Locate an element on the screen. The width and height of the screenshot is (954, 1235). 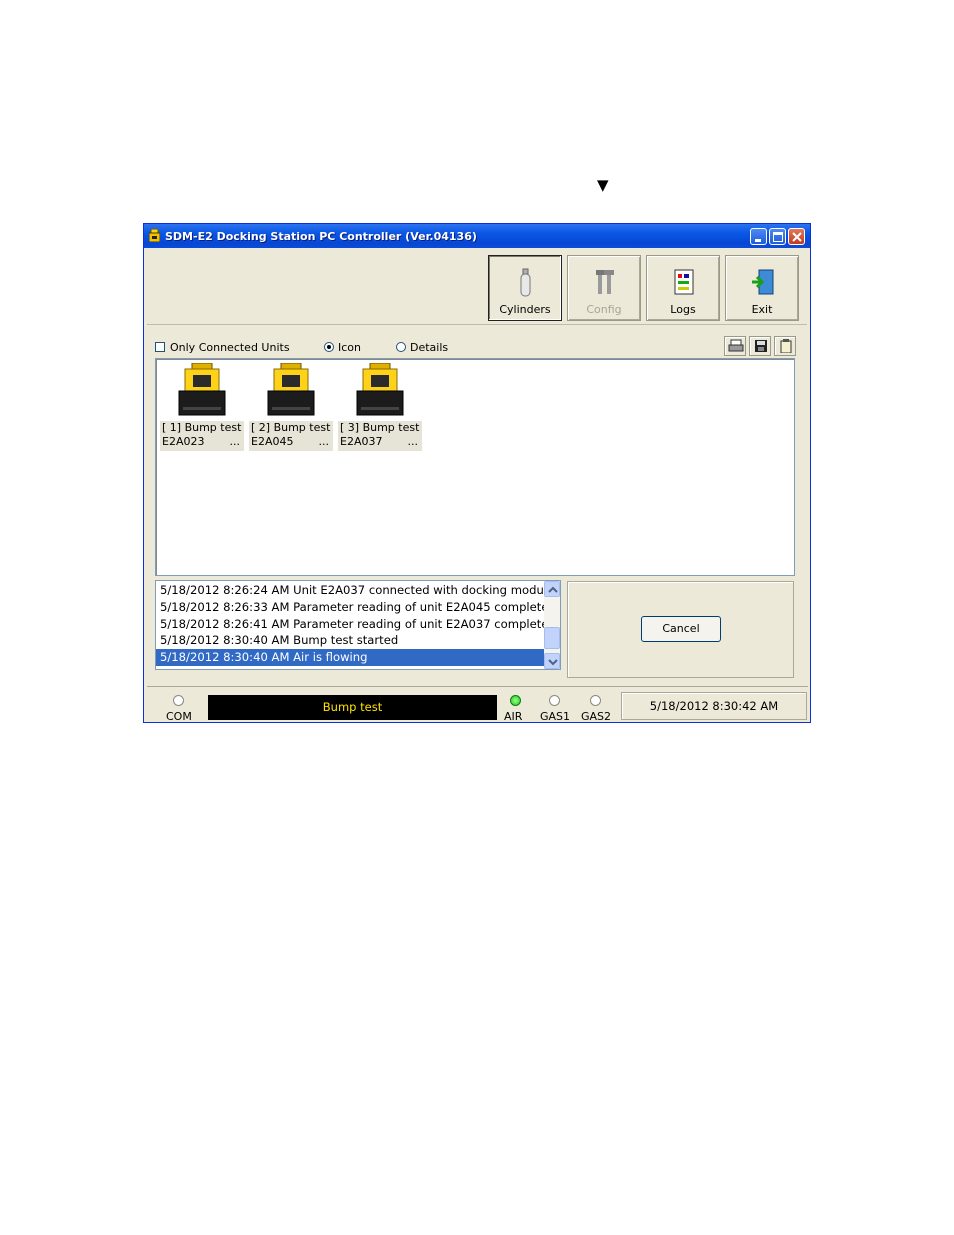
save-icon is located at coordinates (761, 346).